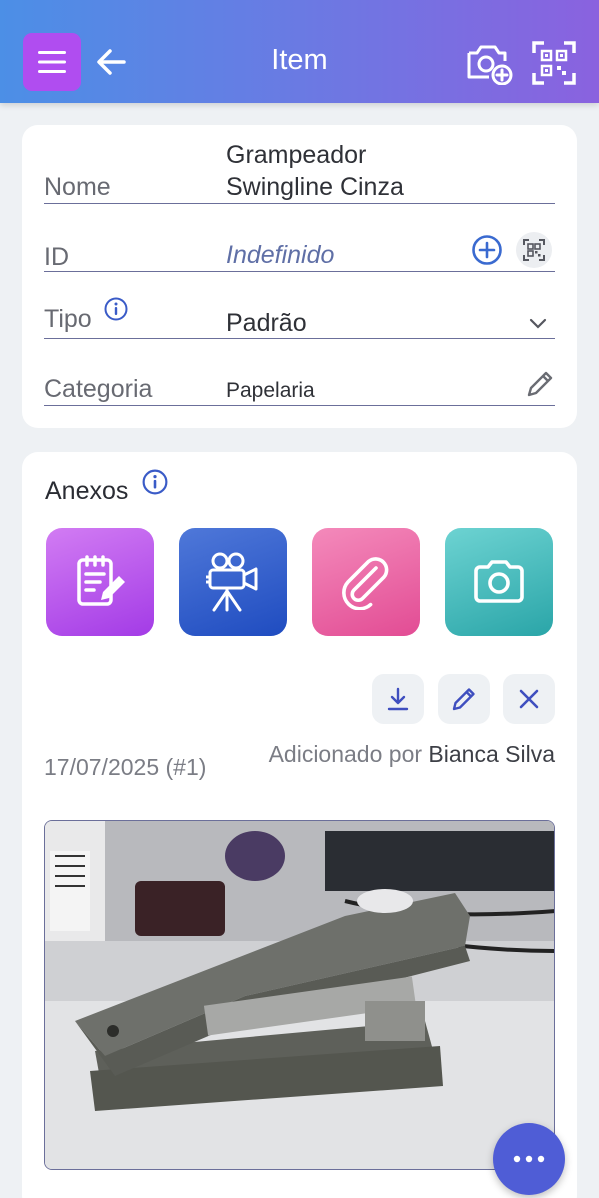 The image size is (599, 1198). I want to click on download-icon, so click(398, 699).